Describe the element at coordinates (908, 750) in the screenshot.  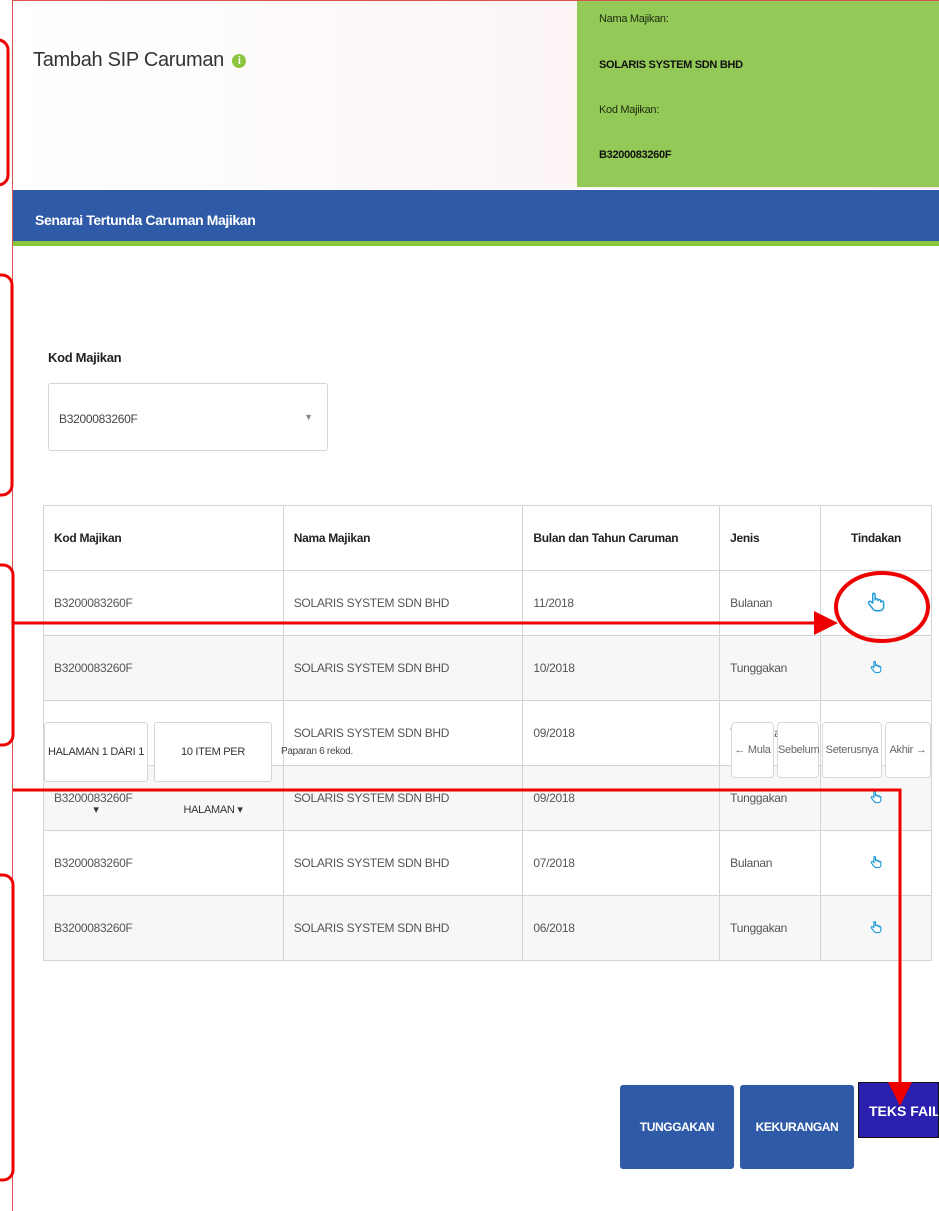
I see `last-page-button: Akhir →` at that location.